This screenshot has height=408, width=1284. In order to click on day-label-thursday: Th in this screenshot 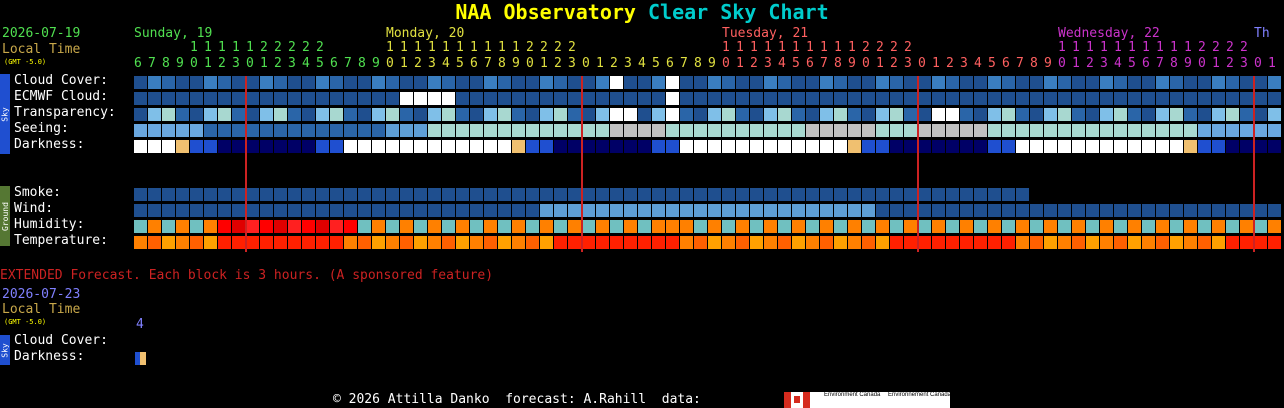, I will do `click(1262, 33)`.